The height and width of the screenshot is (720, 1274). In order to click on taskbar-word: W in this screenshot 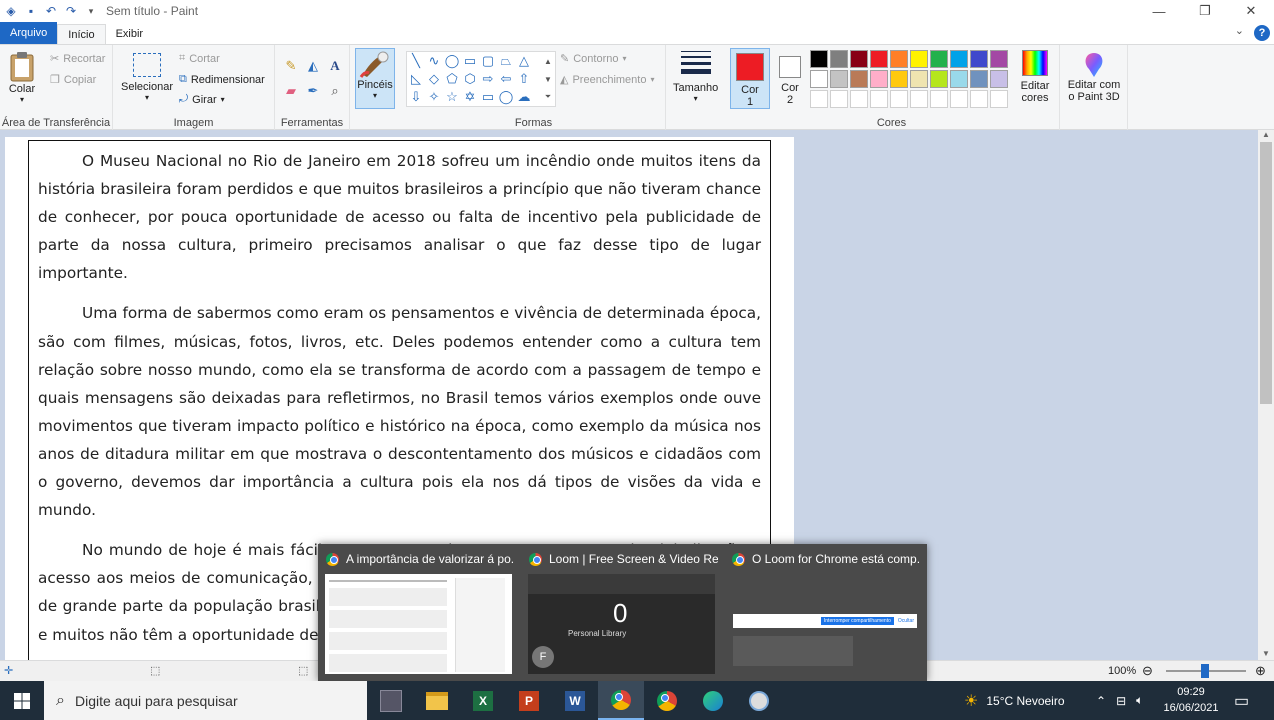, I will do `click(575, 700)`.